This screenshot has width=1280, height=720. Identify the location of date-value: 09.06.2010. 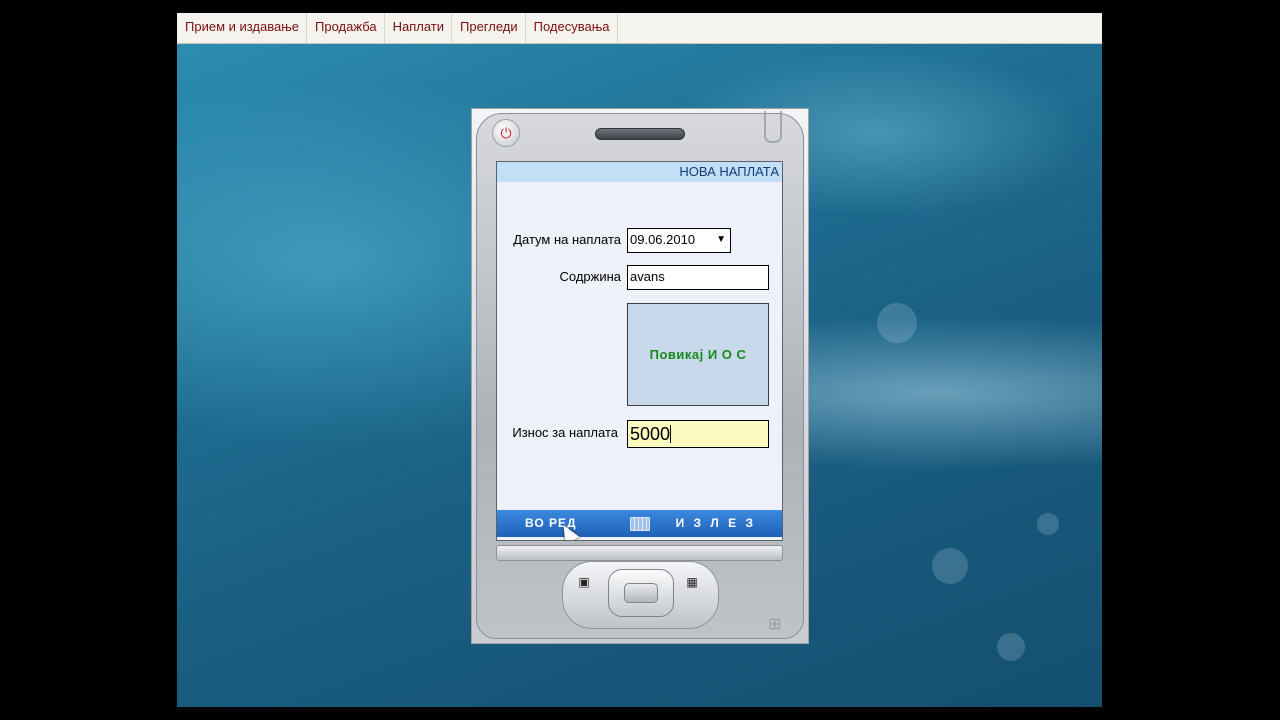
(663, 239).